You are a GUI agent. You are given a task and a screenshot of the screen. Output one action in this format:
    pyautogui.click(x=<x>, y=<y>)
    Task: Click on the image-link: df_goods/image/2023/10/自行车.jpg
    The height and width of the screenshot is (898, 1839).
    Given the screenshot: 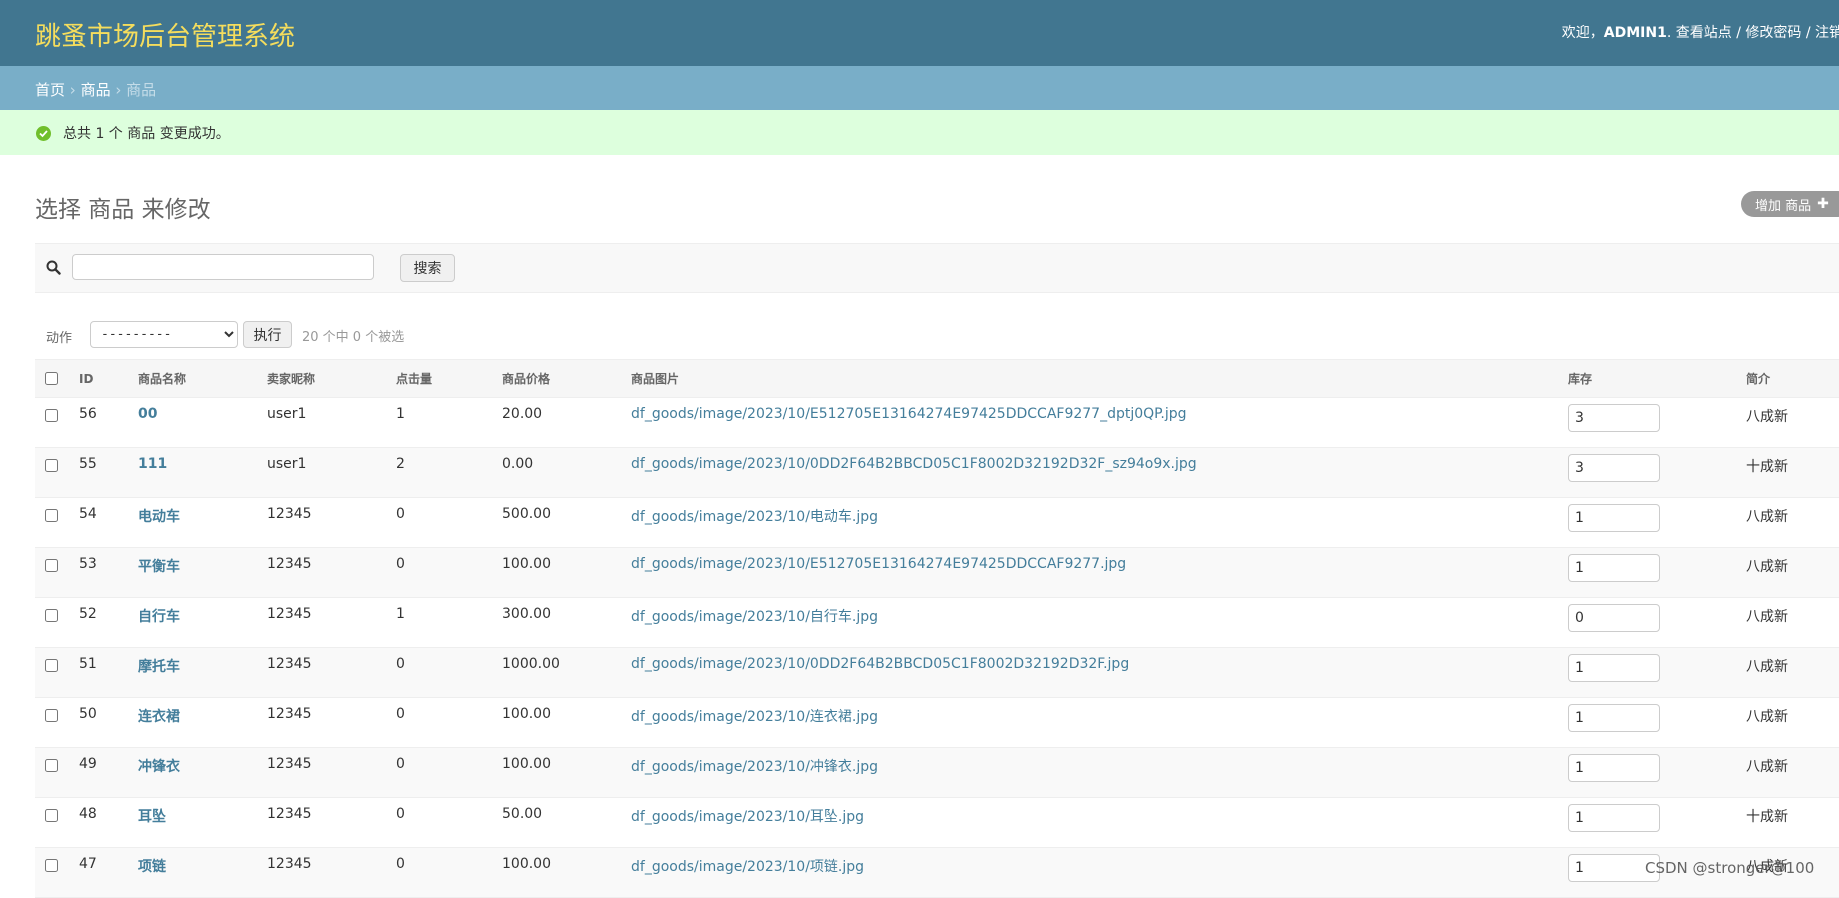 What is the action you would take?
    pyautogui.click(x=754, y=617)
    